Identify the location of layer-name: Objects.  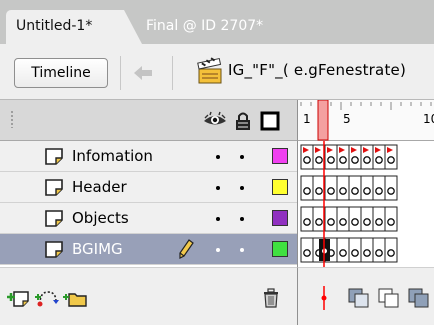
(100, 218).